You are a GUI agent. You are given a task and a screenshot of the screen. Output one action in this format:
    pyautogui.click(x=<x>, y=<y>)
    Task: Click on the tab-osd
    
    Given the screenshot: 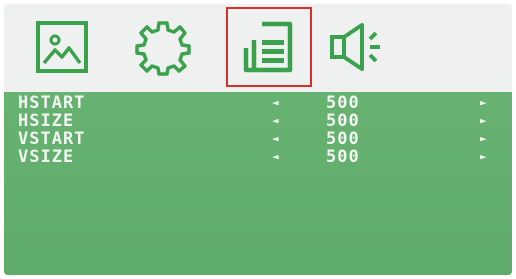 What is the action you would take?
    pyautogui.click(x=269, y=47)
    